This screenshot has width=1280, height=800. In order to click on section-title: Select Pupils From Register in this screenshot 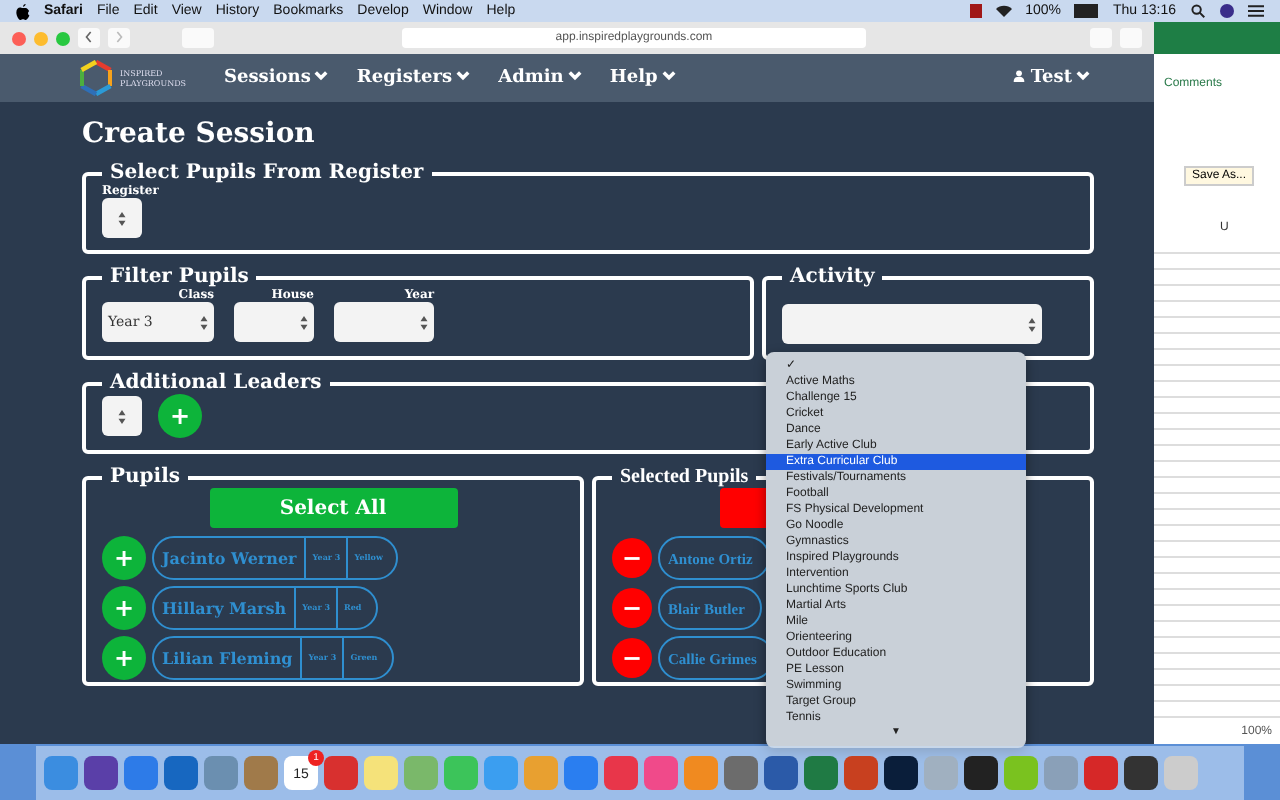, I will do `click(267, 173)`.